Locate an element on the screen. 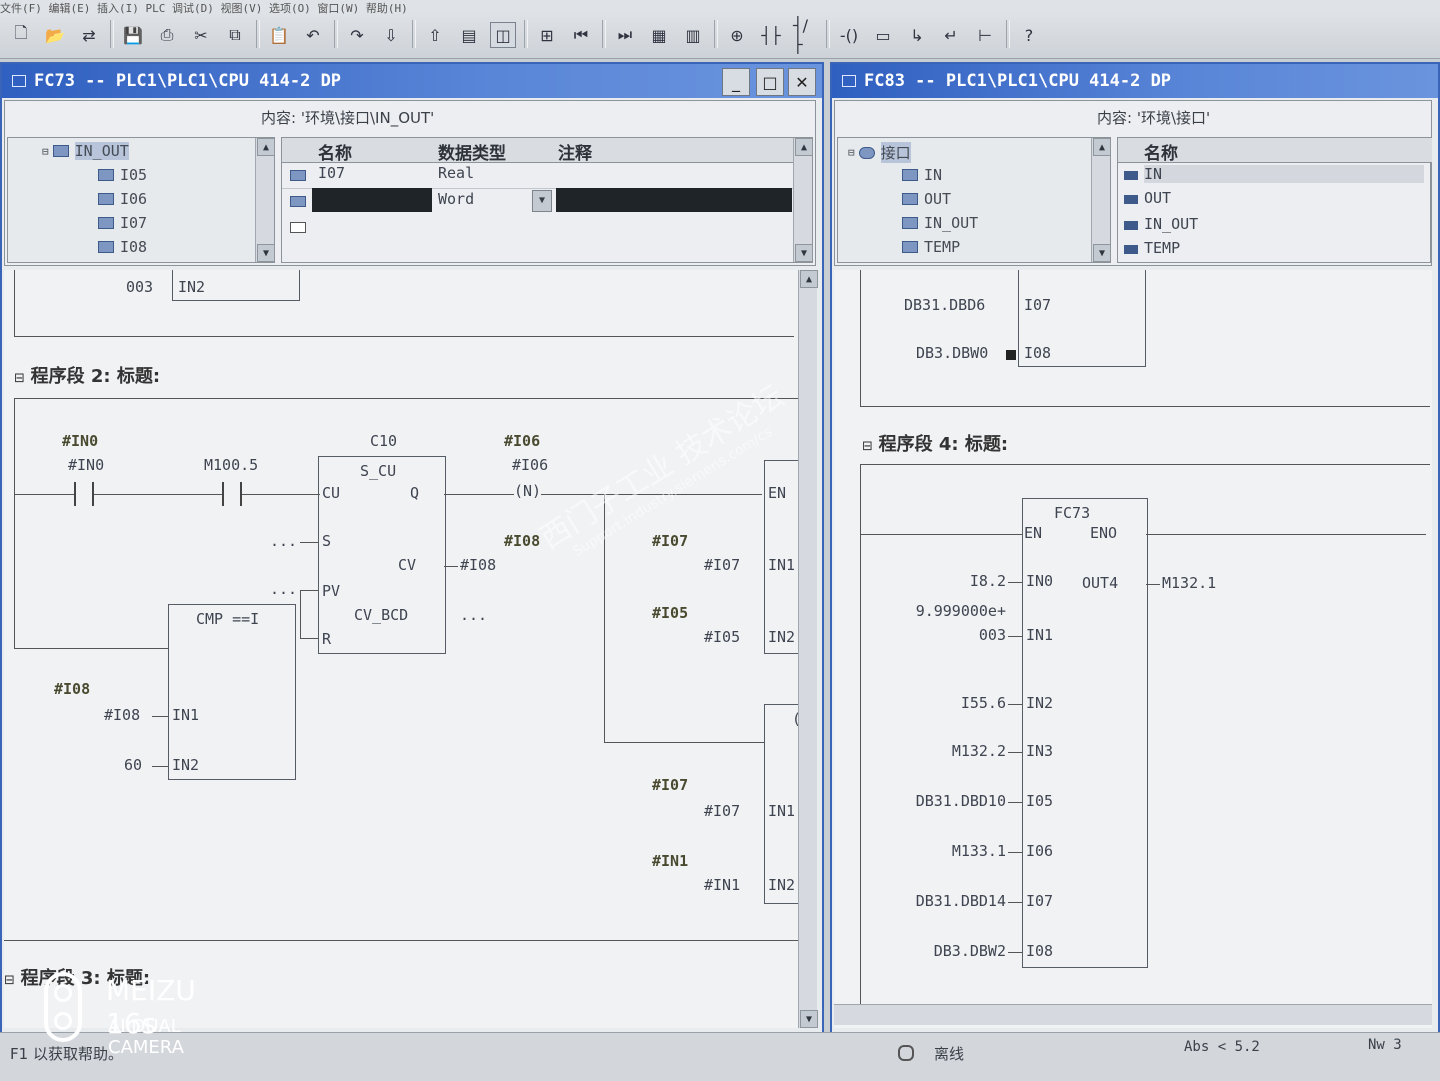 Image resolution: width=1440 pixels, height=1081 pixels. redo-icon: ↷ is located at coordinates (357, 35).